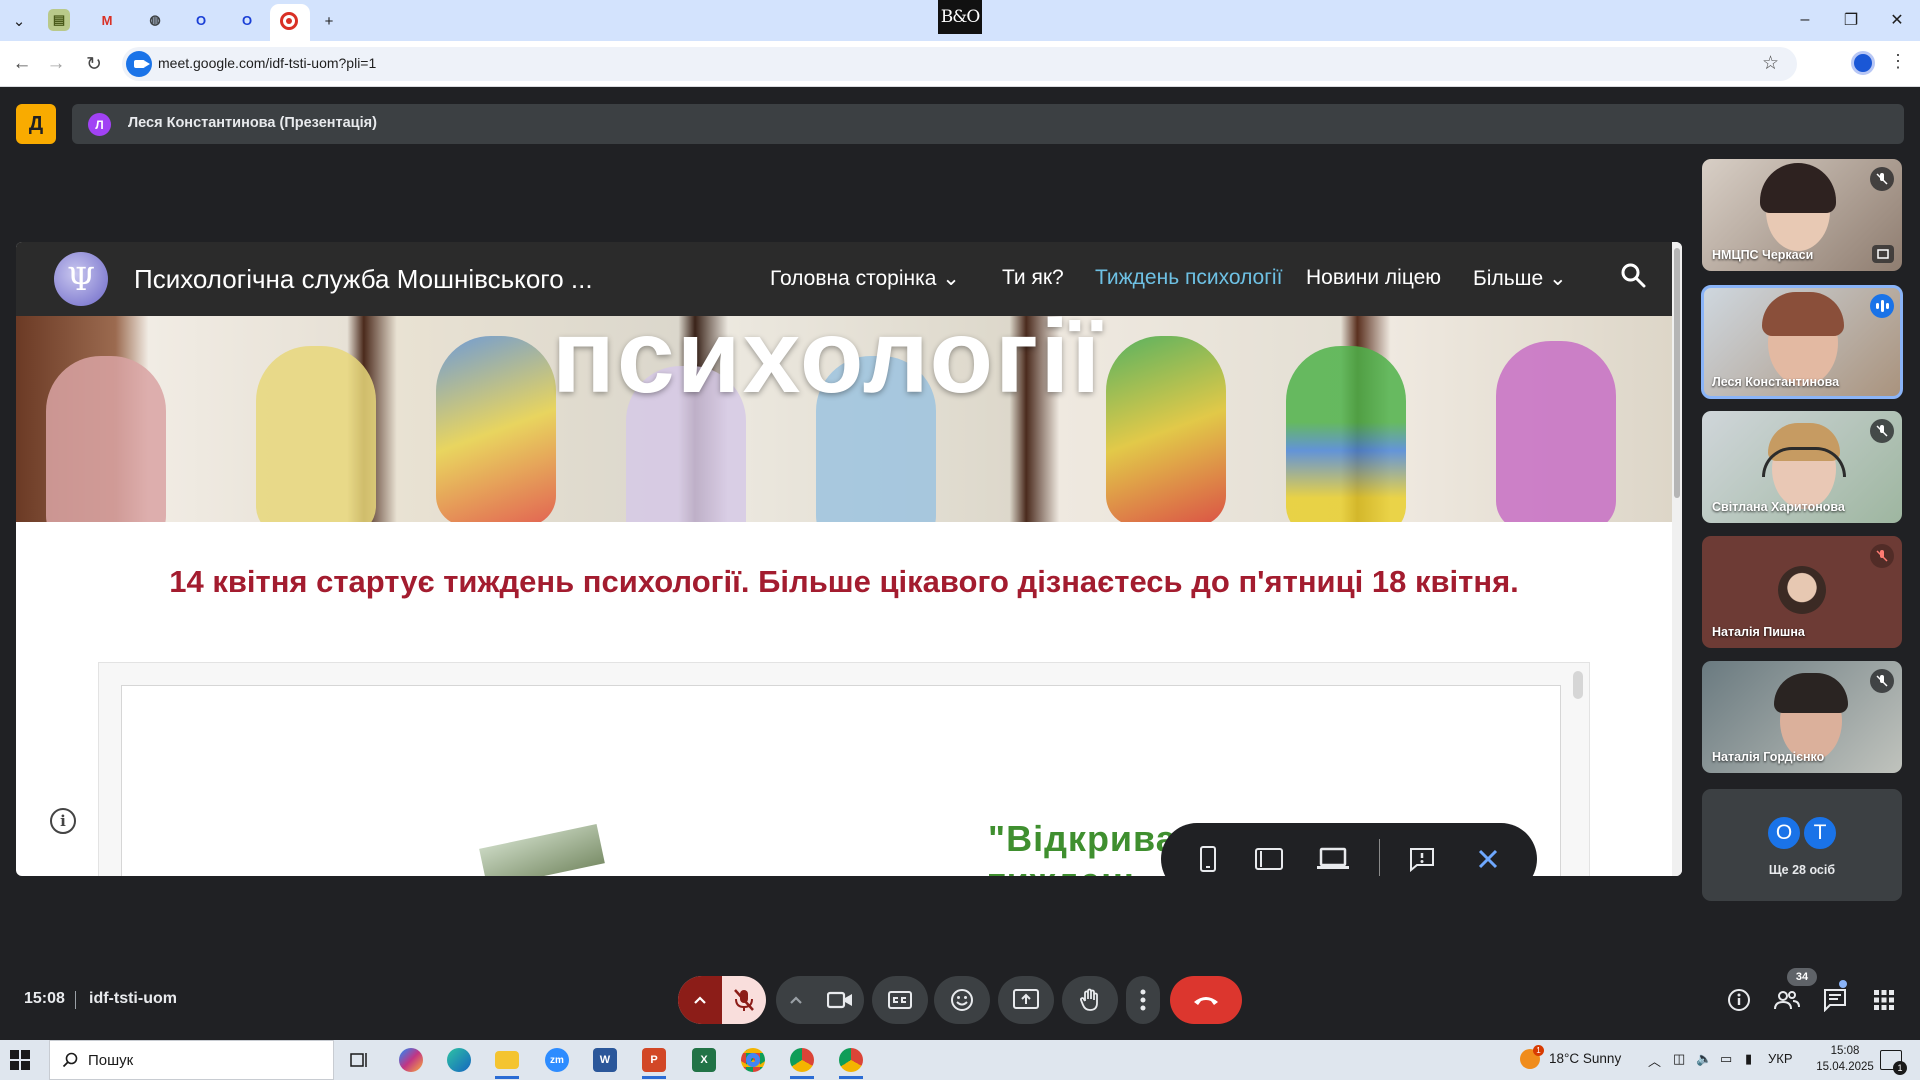 This screenshot has width=1920, height=1080. Describe the element at coordinates (827, 365) in the screenshot. I see `banner-title: психології` at that location.